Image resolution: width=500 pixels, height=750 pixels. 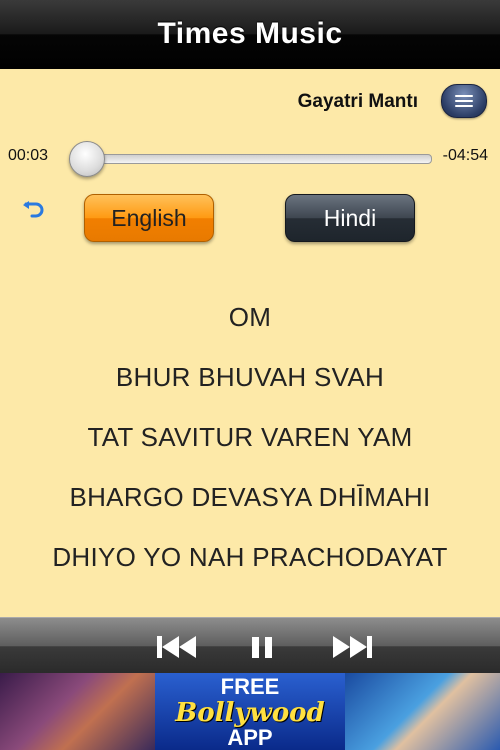 What do you see at coordinates (149, 218) in the screenshot?
I see `english-button: English` at bounding box center [149, 218].